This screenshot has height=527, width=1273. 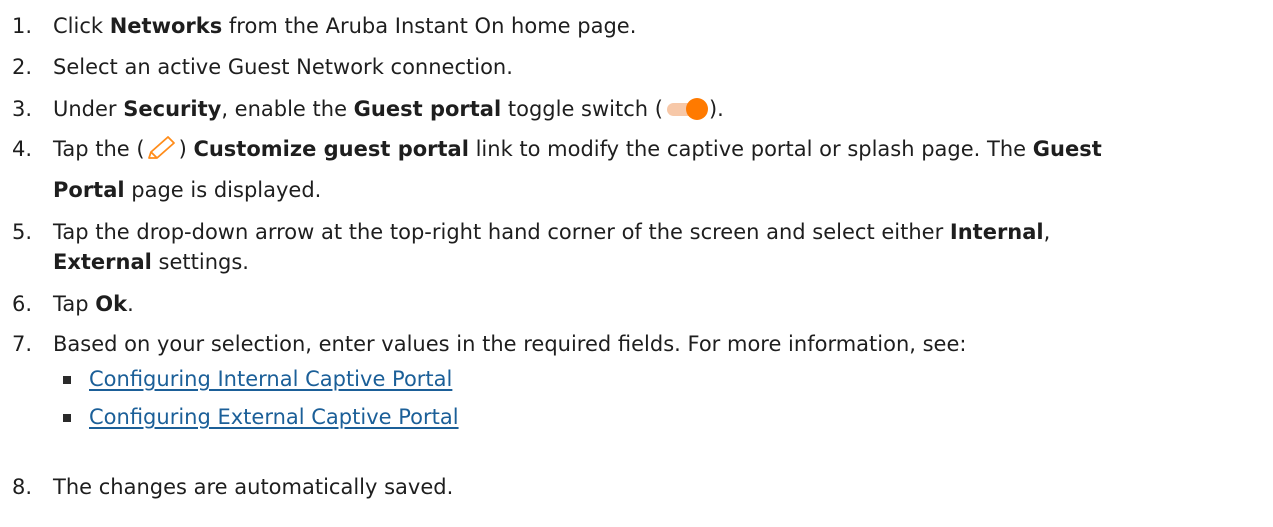 I want to click on external-captive-portal-link: Configuring External Captive Portal, so click(x=274, y=417).